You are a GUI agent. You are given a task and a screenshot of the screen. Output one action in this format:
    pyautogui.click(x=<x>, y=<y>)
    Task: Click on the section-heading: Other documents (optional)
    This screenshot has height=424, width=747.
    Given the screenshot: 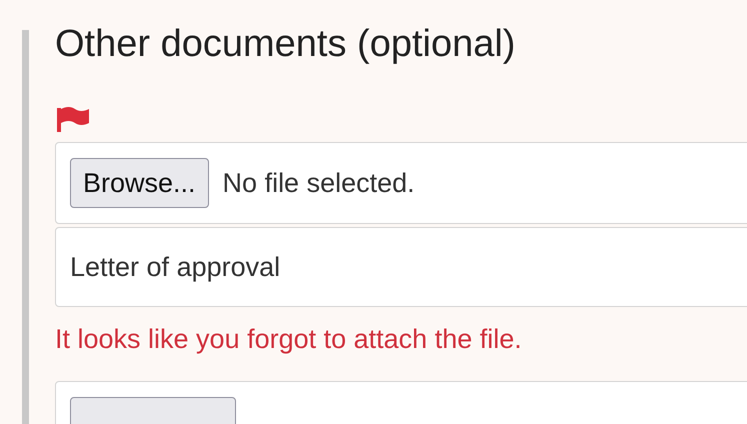 What is the action you would take?
    pyautogui.click(x=285, y=44)
    